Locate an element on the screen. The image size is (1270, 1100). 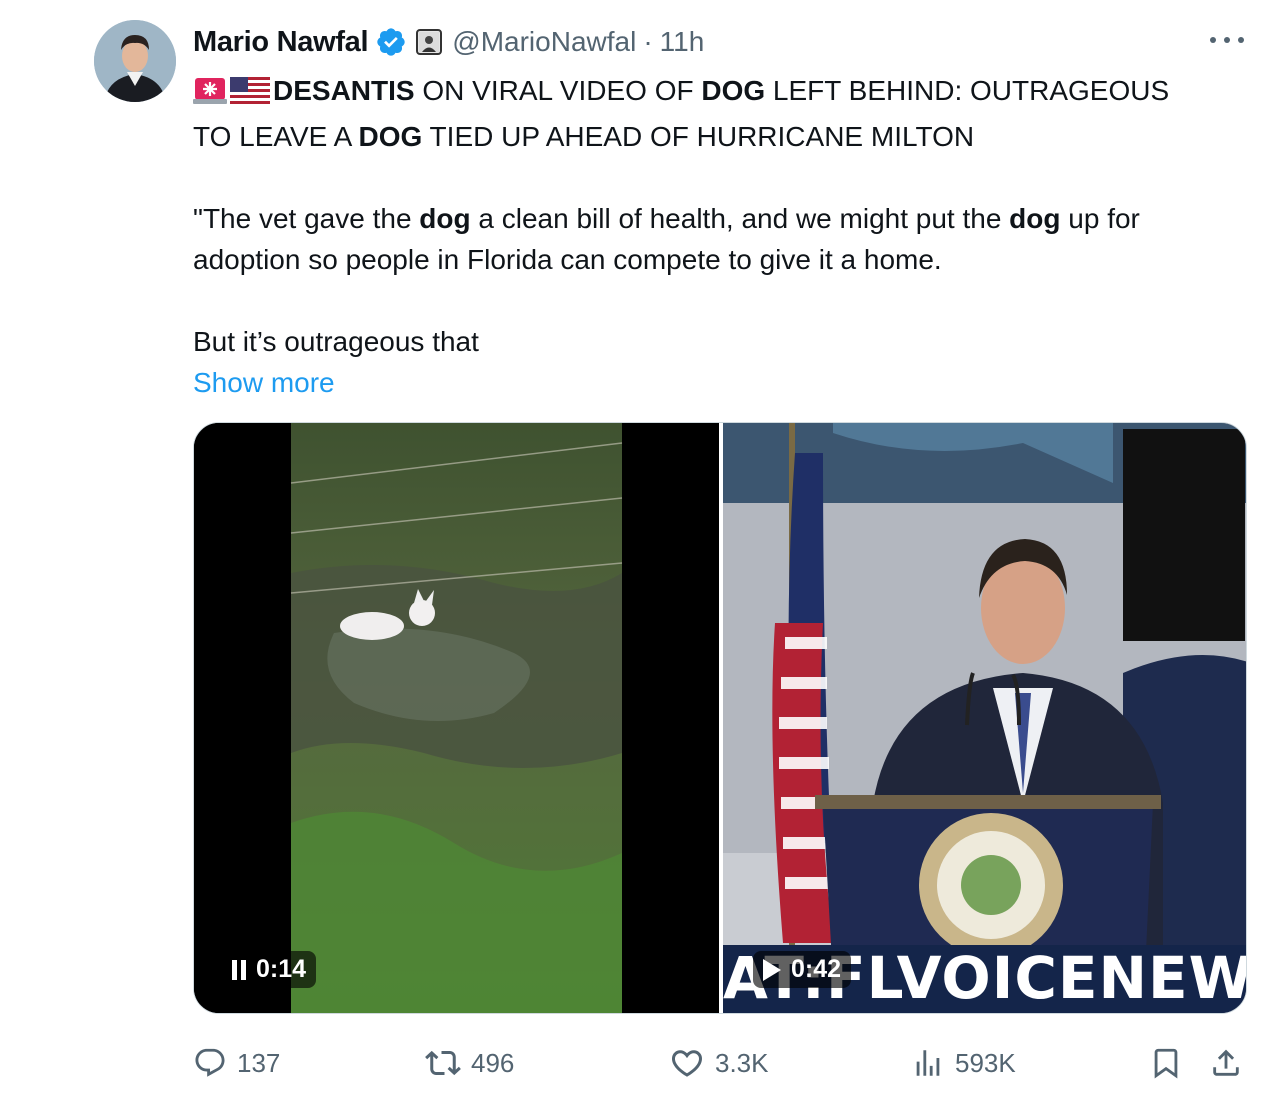
author-handle: @MarioNawfal is located at coordinates (544, 42).